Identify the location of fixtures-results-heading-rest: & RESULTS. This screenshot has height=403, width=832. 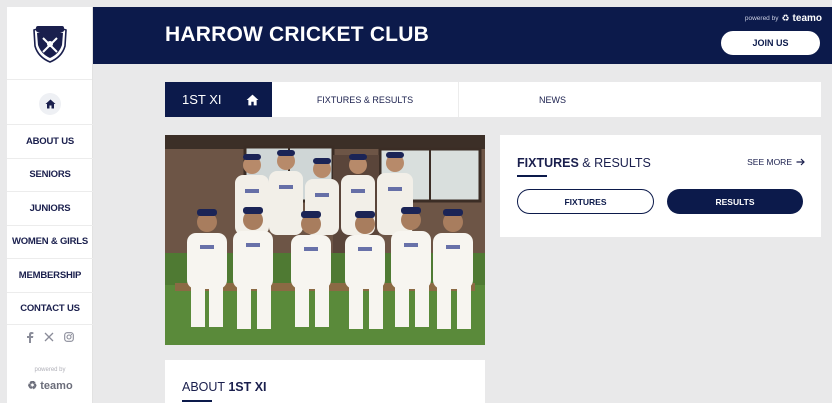
(614, 163).